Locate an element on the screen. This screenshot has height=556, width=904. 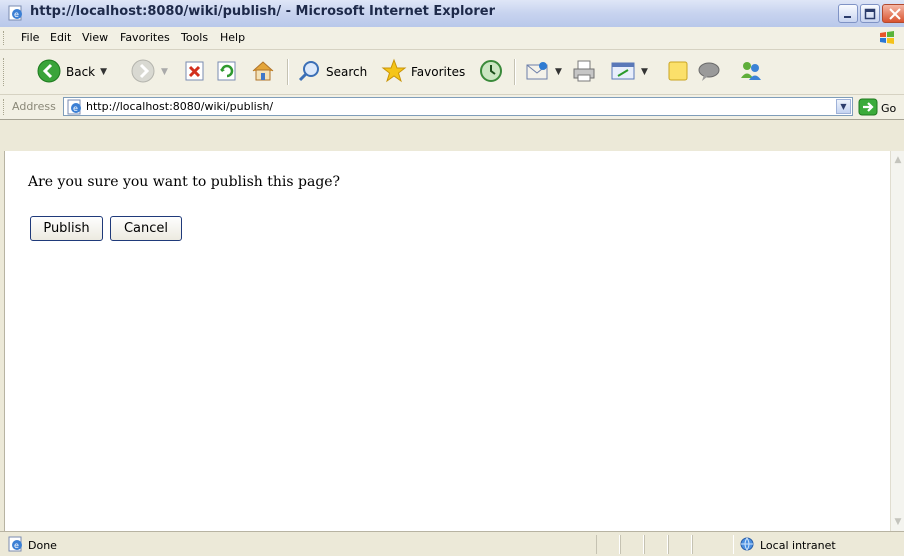
favorites-button: Favorites is located at coordinates (423, 72).